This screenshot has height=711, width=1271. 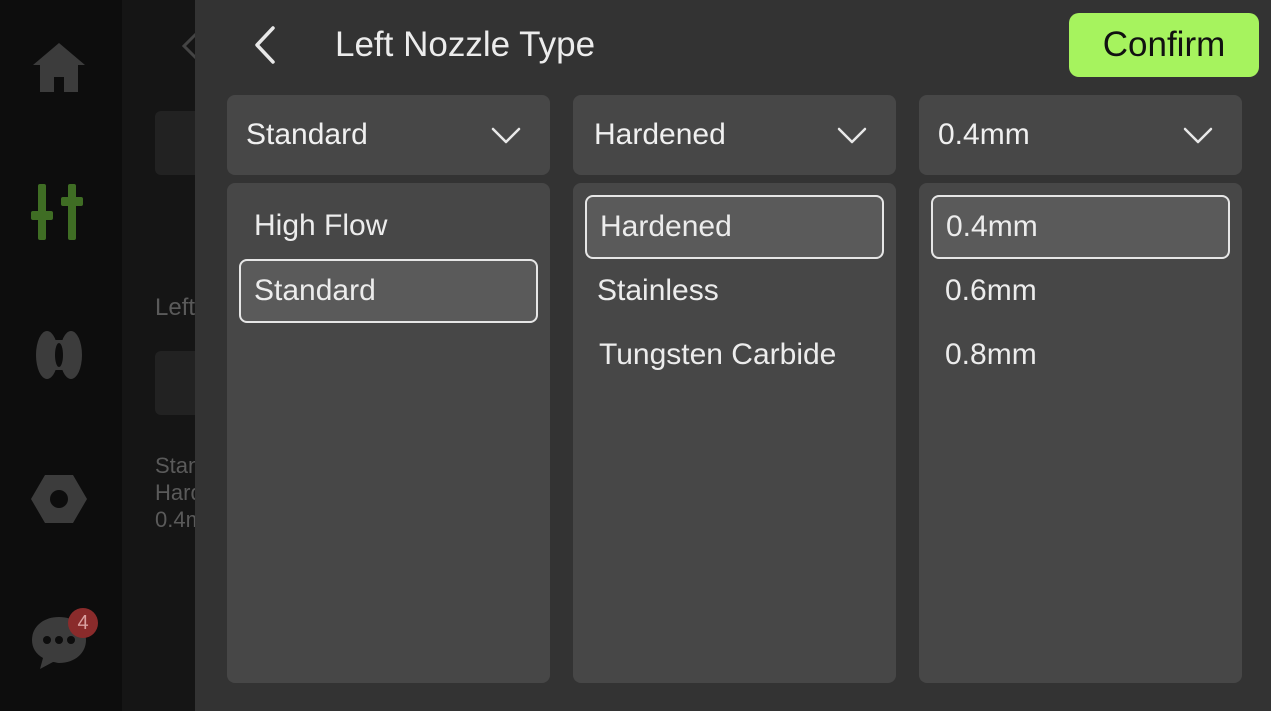 I want to click on filament-icon, so click(x=59, y=355).